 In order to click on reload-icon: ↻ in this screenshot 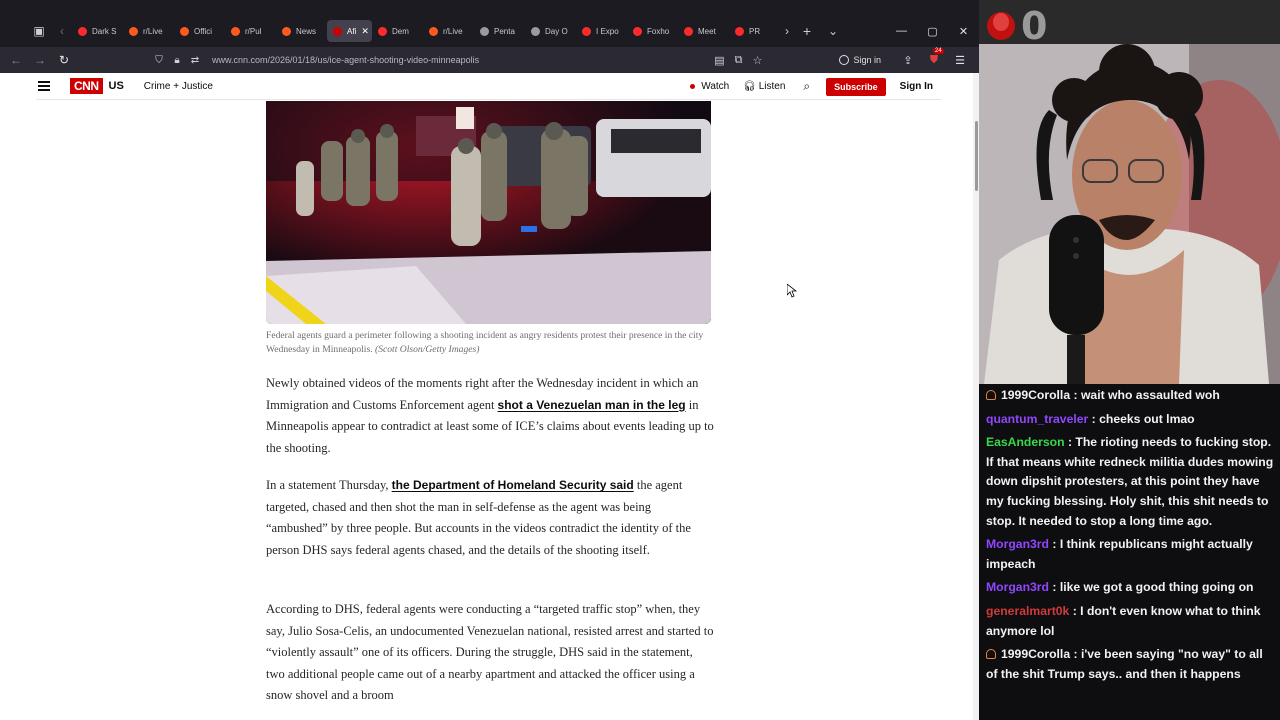, I will do `click(64, 60)`.